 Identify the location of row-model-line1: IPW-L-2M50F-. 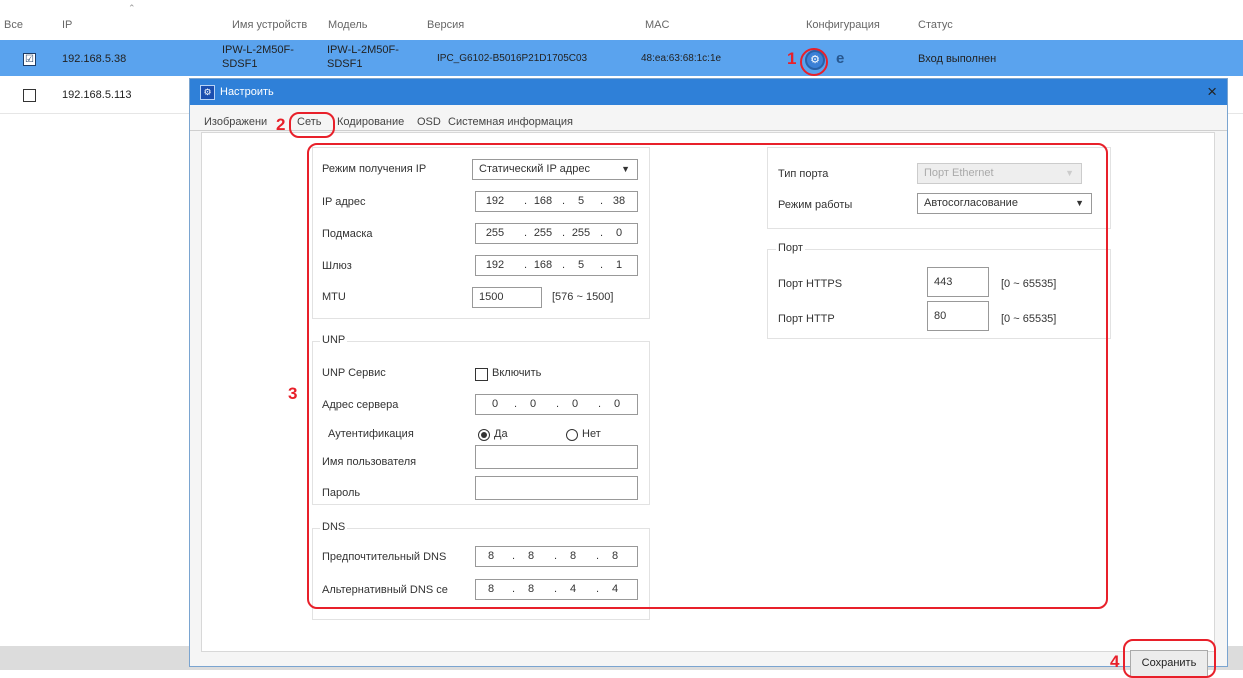
(363, 50).